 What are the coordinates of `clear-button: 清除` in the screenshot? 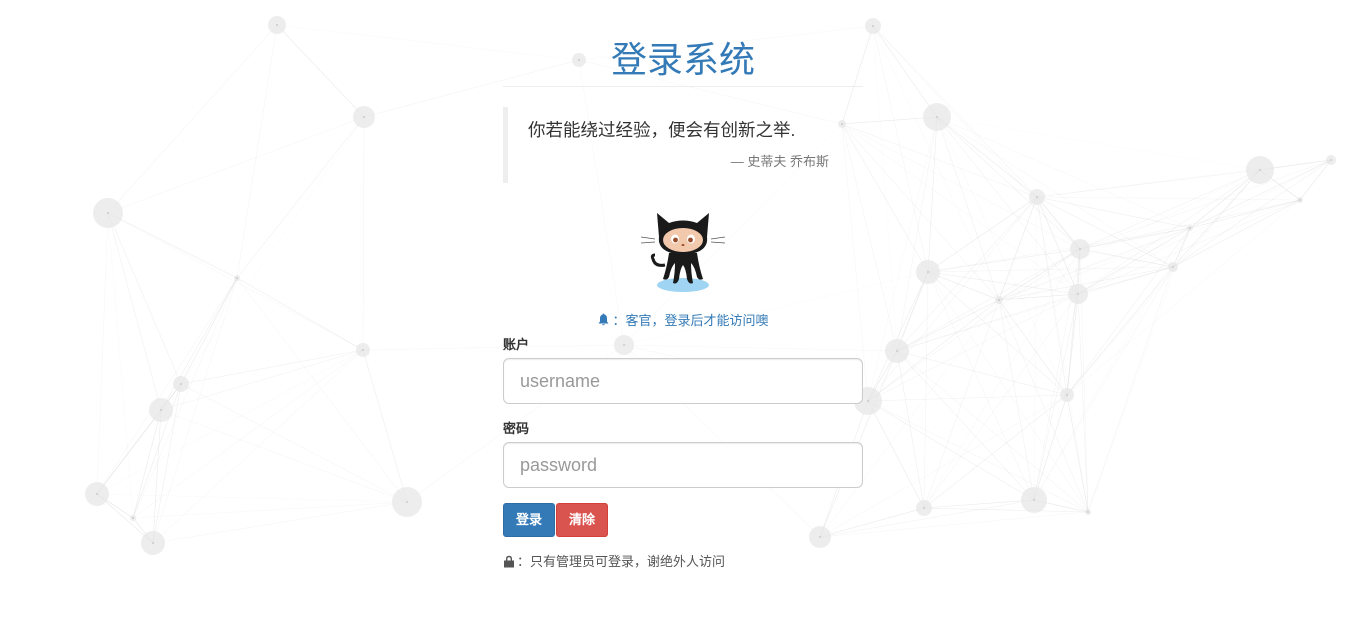 It's located at (582, 520).